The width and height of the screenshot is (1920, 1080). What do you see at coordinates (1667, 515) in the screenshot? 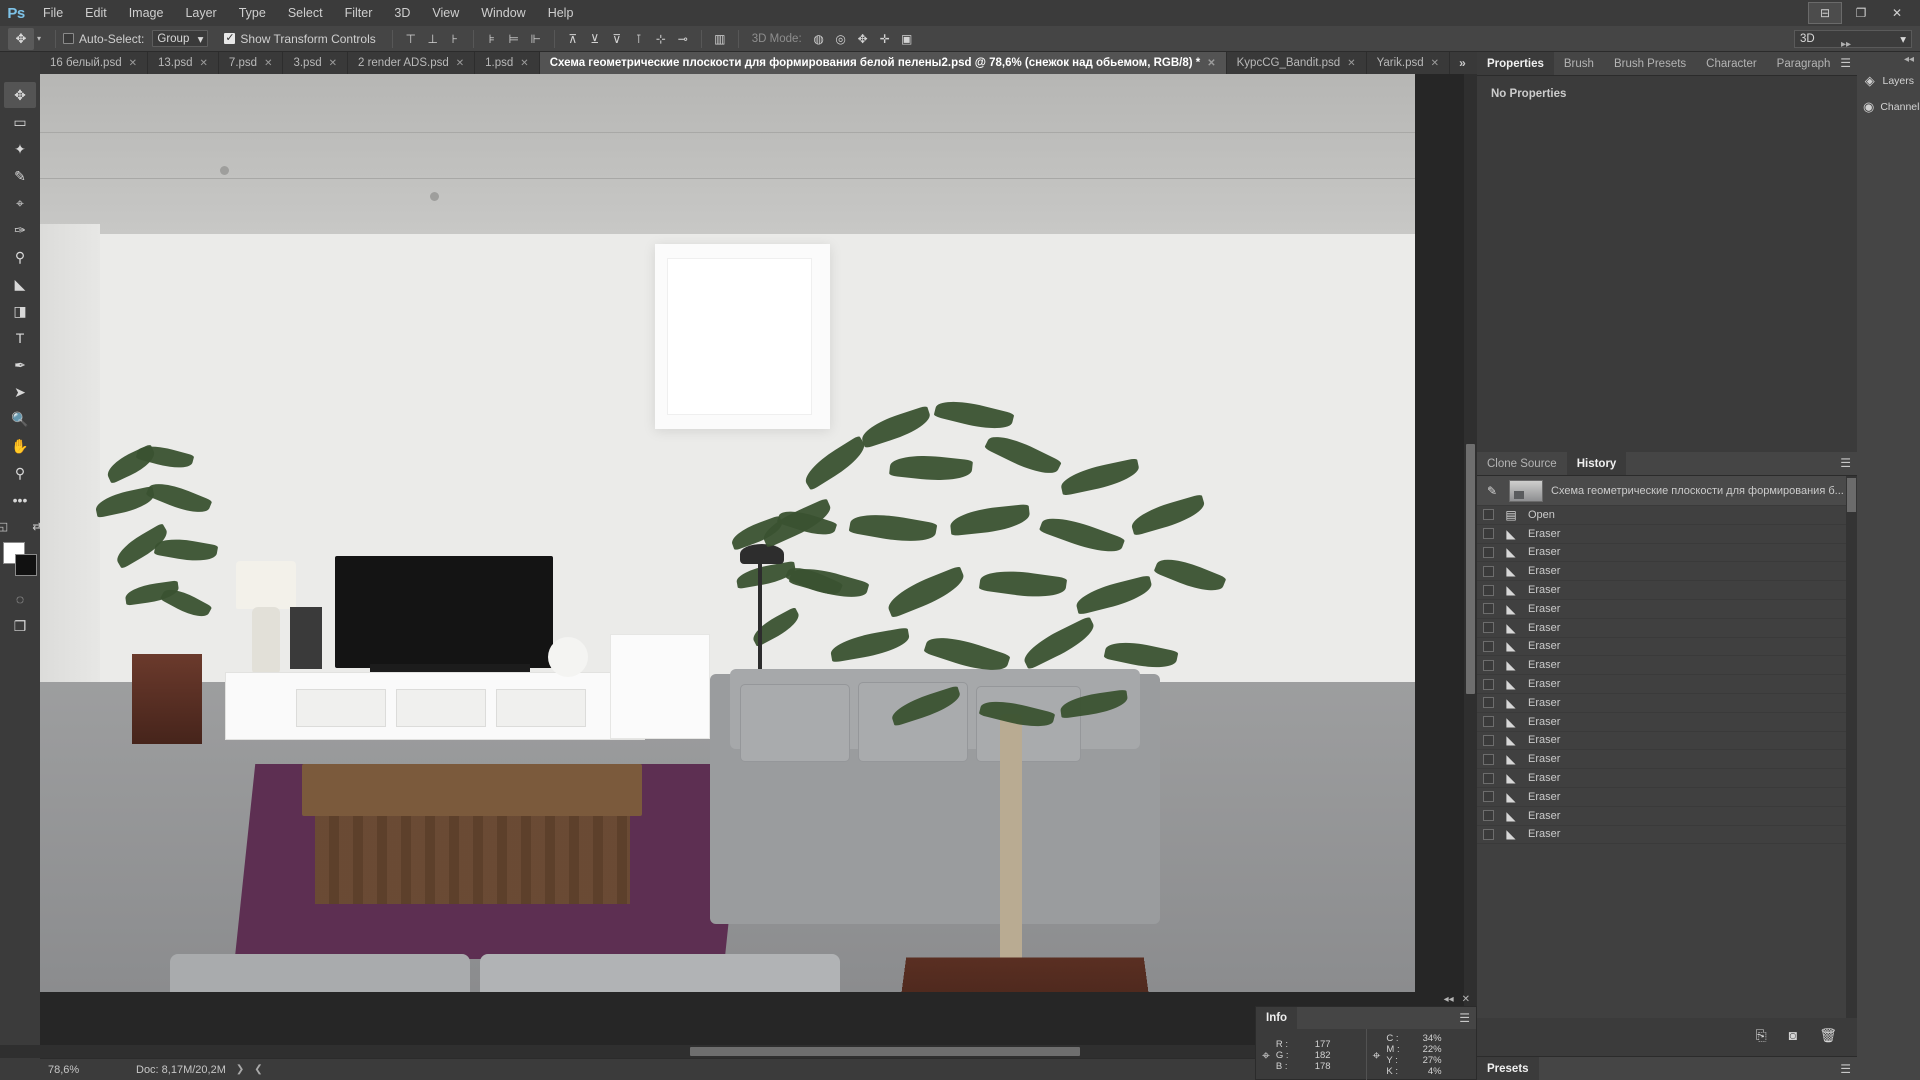
I see `history-row-open: ▤ Open` at bounding box center [1667, 515].